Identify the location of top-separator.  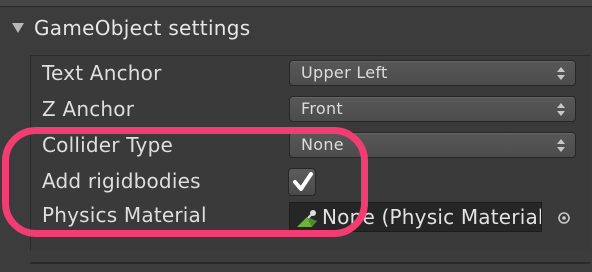
(296, 3).